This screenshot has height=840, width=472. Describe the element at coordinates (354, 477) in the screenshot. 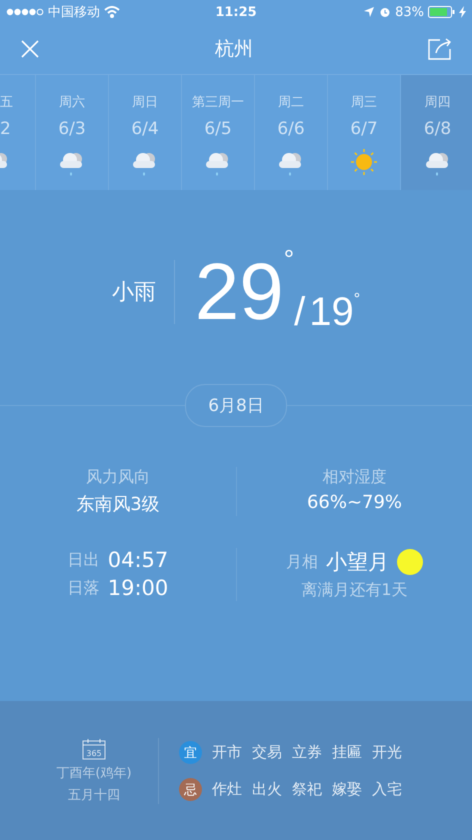

I see `humidity-label: 相对湿度` at that location.